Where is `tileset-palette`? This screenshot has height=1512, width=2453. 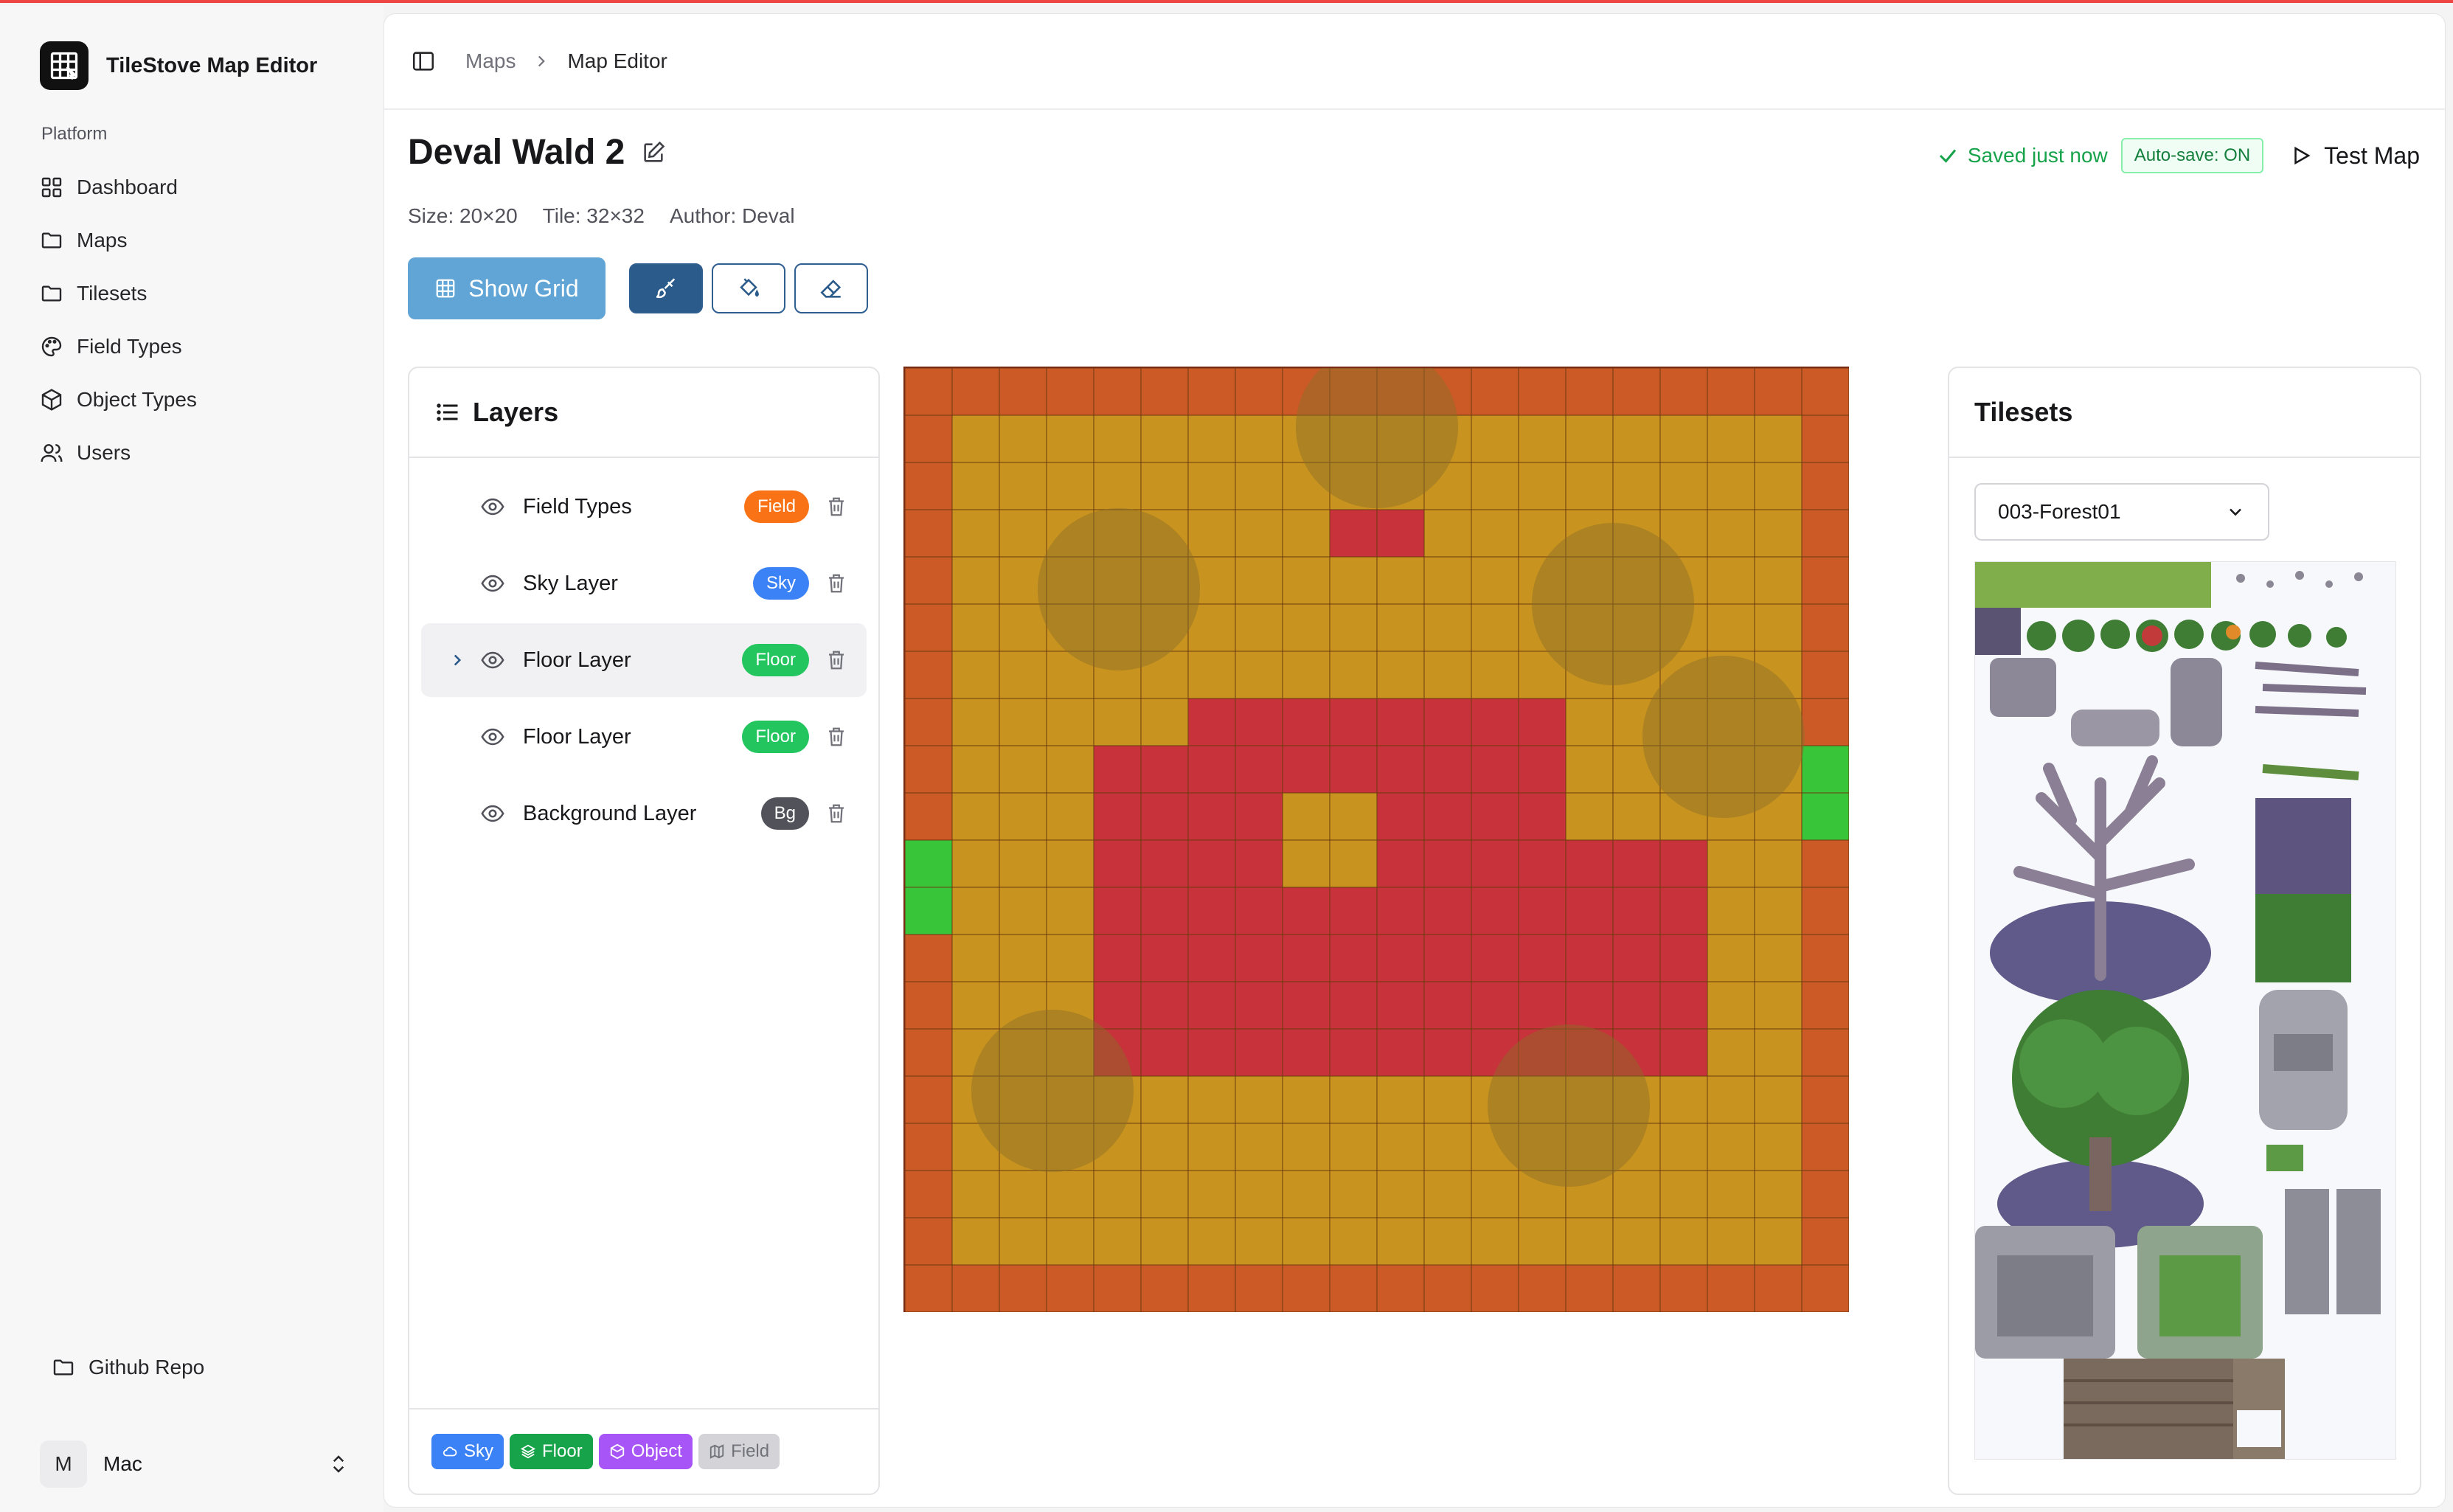 tileset-palette is located at coordinates (2185, 1010).